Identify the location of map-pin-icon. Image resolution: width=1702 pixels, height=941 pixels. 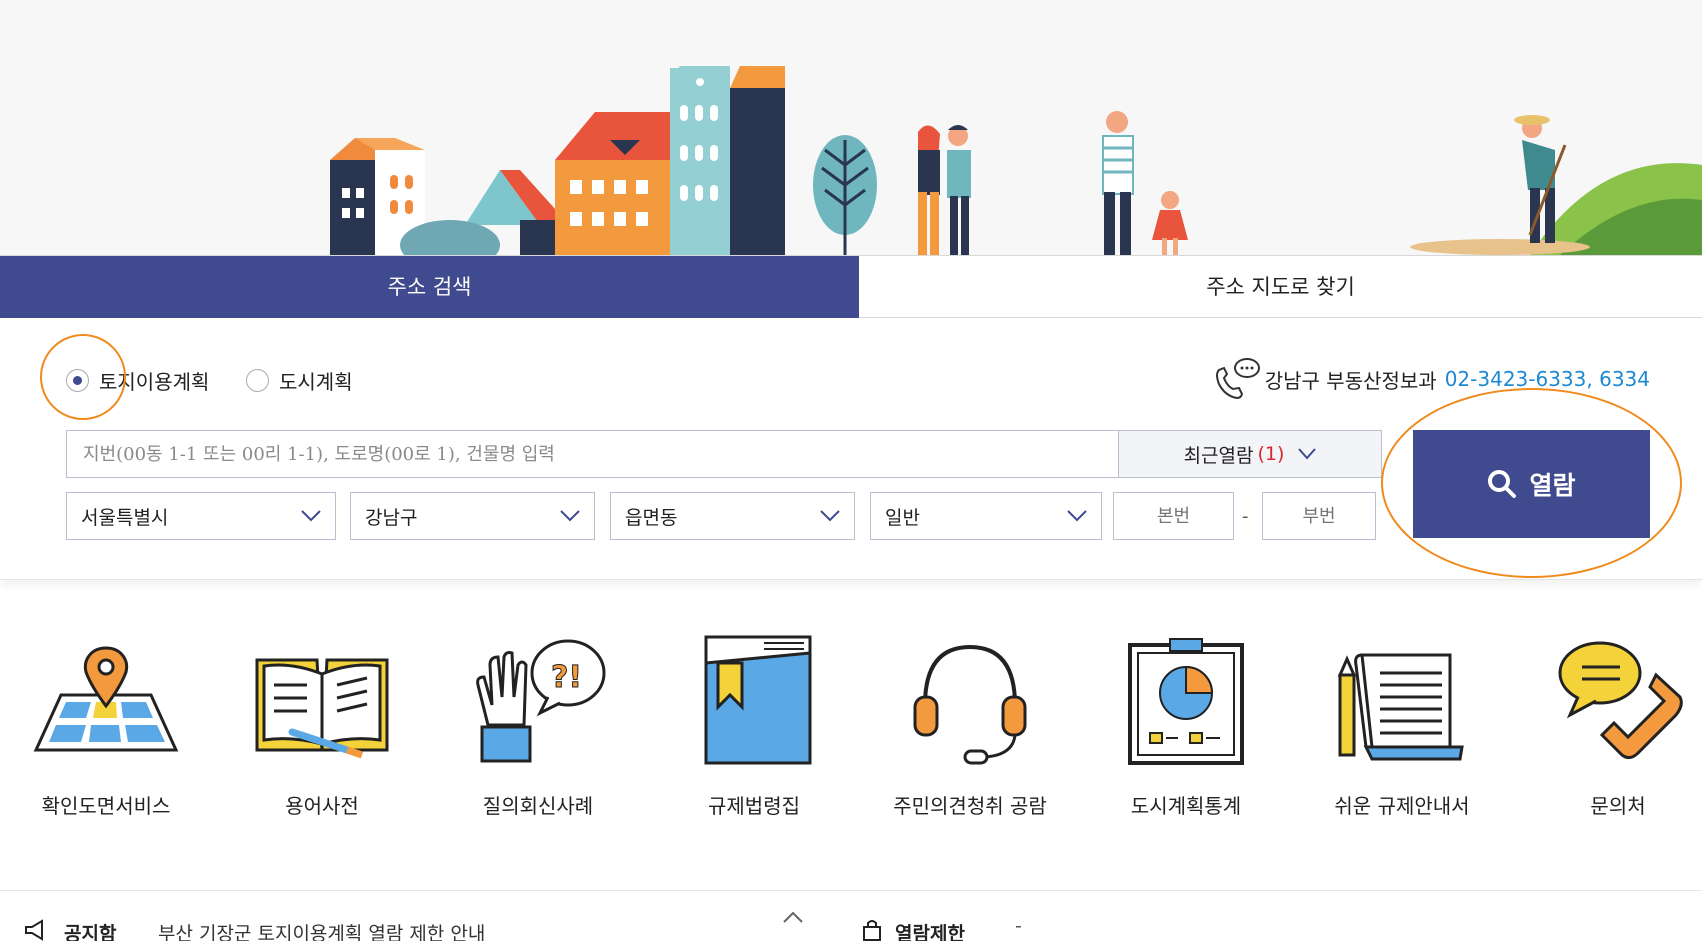
(106, 699).